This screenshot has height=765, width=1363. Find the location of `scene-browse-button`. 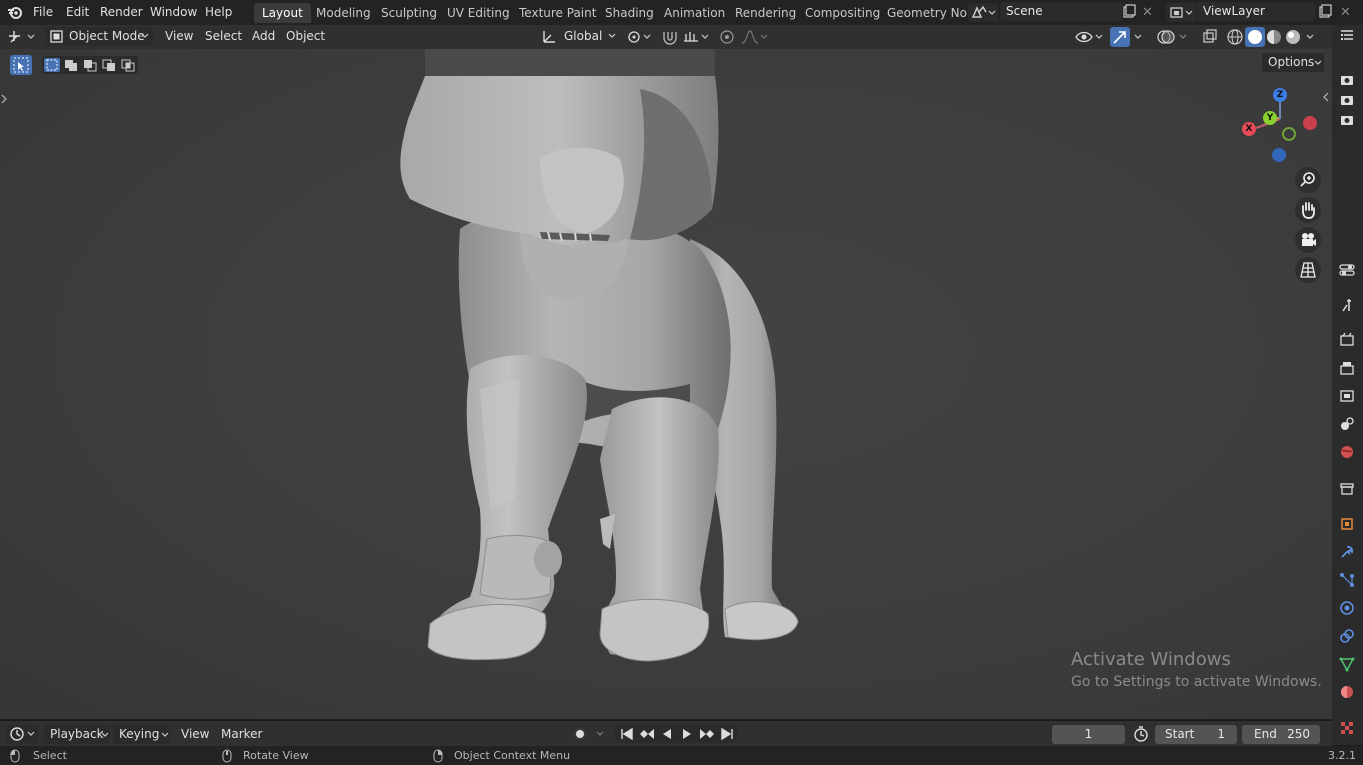

scene-browse-button is located at coordinates (983, 12).